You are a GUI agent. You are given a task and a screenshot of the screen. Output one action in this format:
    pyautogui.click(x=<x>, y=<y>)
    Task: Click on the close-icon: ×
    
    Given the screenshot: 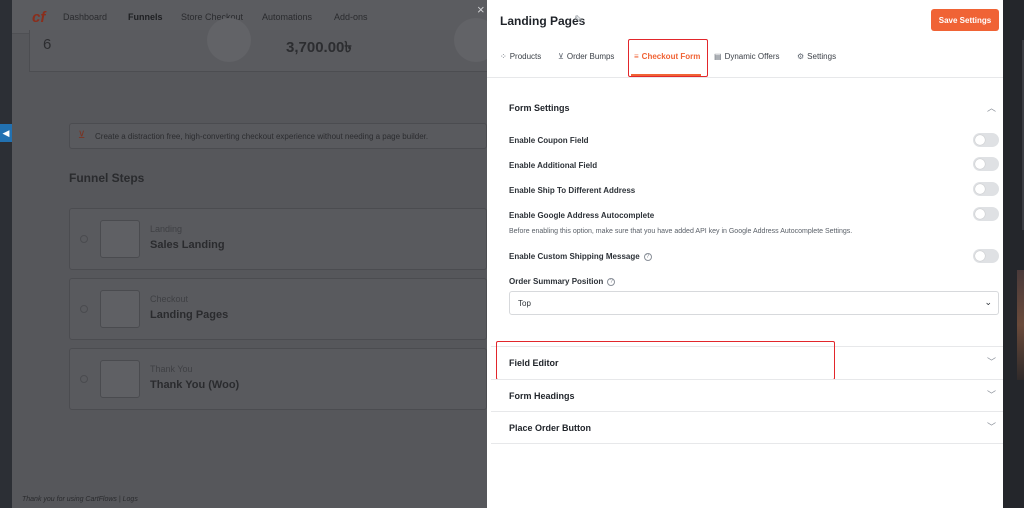 What is the action you would take?
    pyautogui.click(x=481, y=9)
    